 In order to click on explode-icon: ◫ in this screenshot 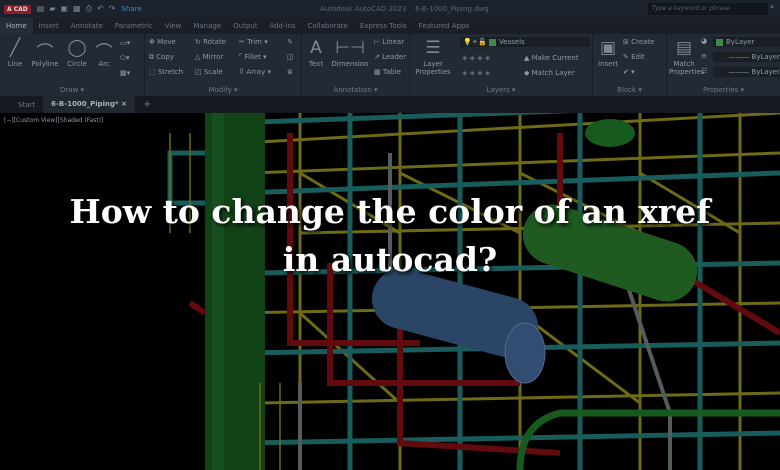, I will do `click(290, 57)`.